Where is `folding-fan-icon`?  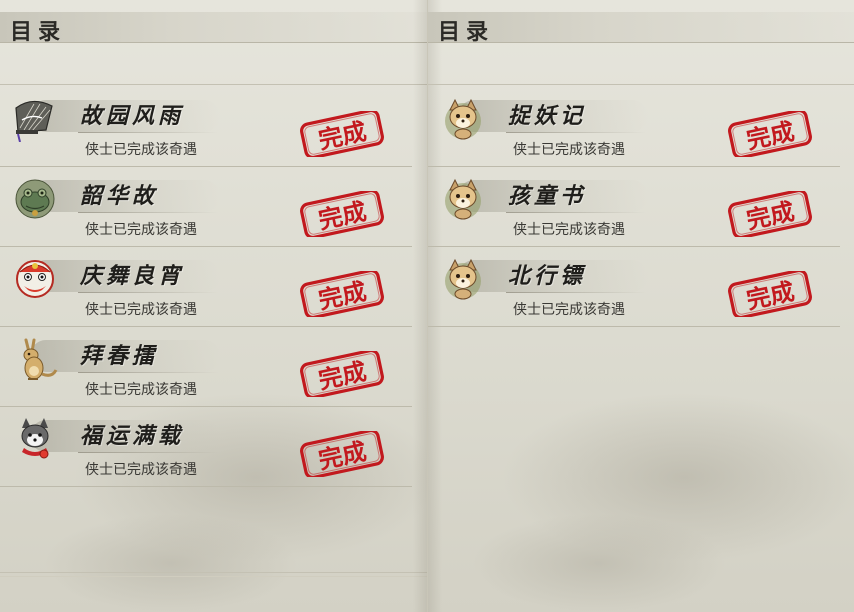 folding-fan-icon is located at coordinates (35, 119).